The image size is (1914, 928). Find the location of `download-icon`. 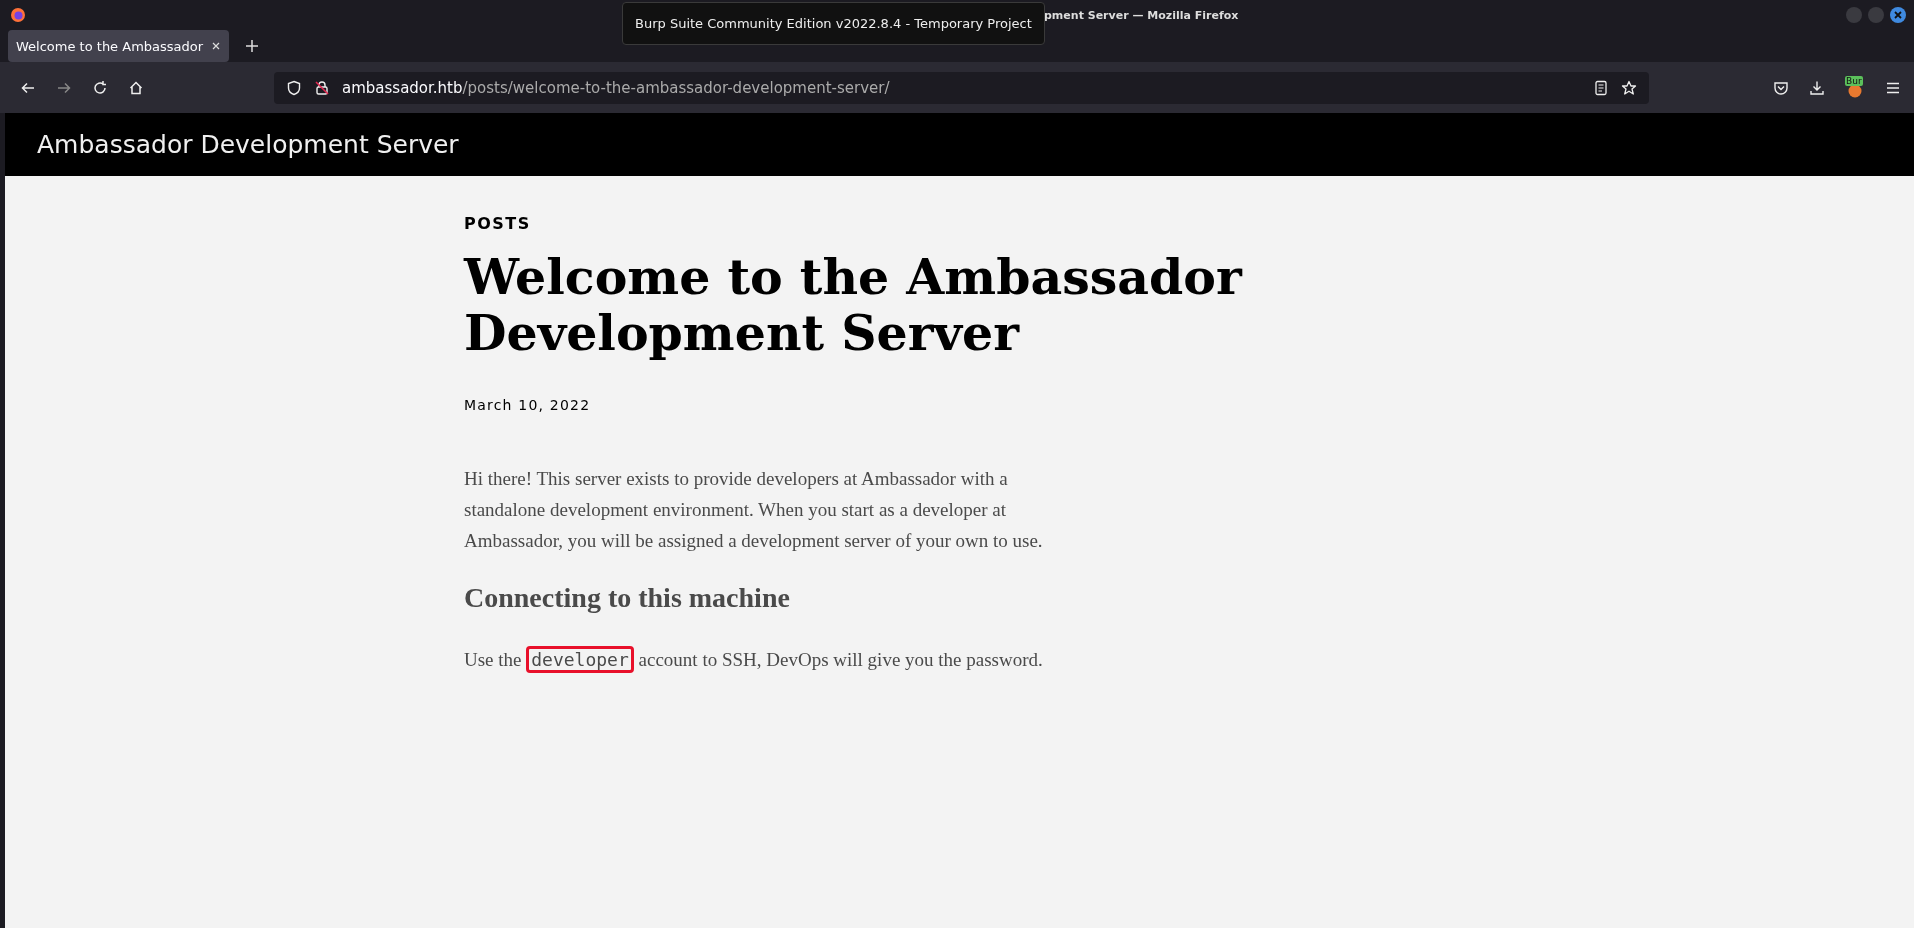

download-icon is located at coordinates (1817, 87).